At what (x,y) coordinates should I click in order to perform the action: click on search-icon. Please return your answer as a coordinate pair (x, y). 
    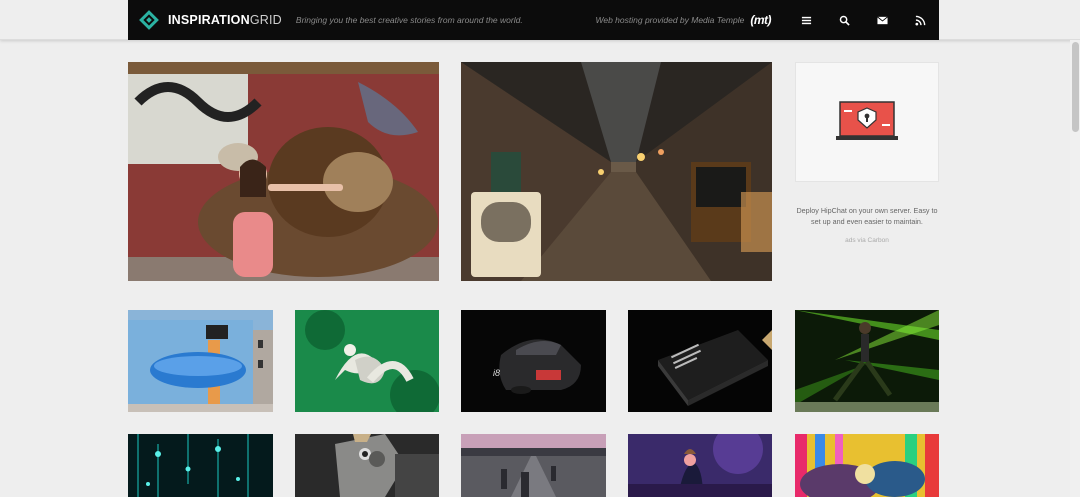
    Looking at the image, I should click on (844, 20).